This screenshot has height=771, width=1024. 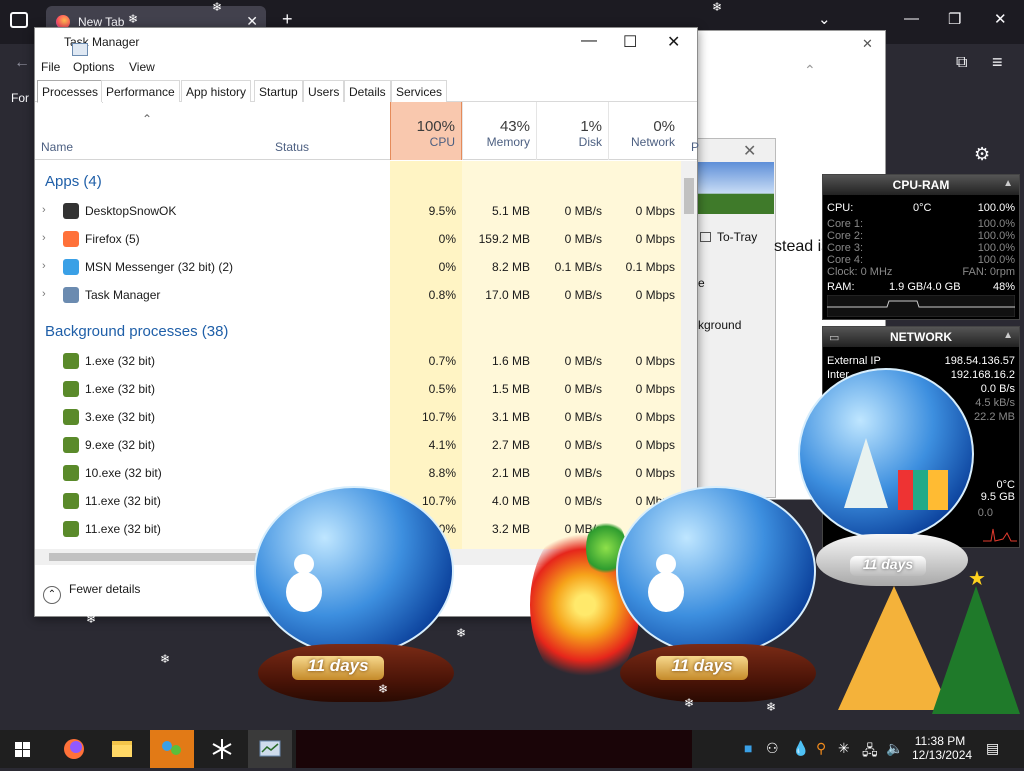 What do you see at coordinates (940, 741) in the screenshot?
I see `clock-time: 11:38 PM` at bounding box center [940, 741].